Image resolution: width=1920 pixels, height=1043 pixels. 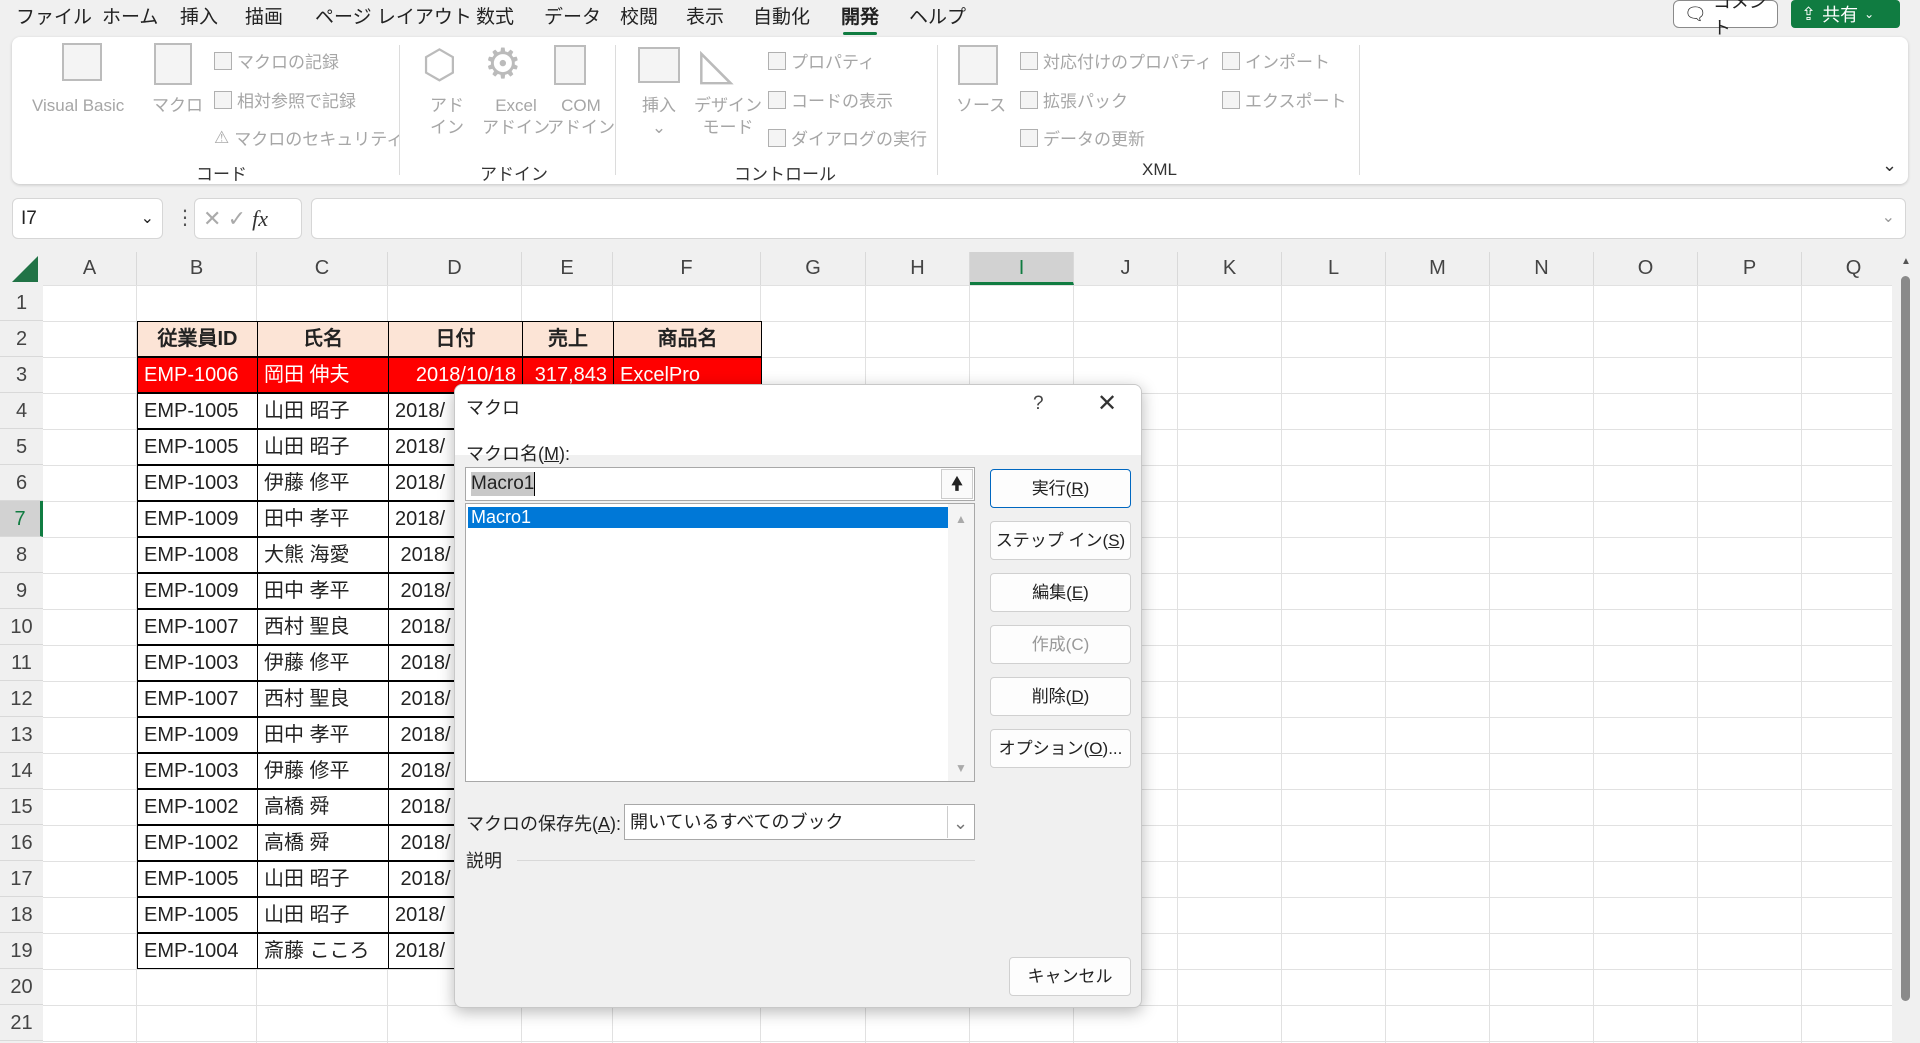 What do you see at coordinates (659, 117) in the screenshot?
I see `insert-control-button: 挿入 ⌄` at bounding box center [659, 117].